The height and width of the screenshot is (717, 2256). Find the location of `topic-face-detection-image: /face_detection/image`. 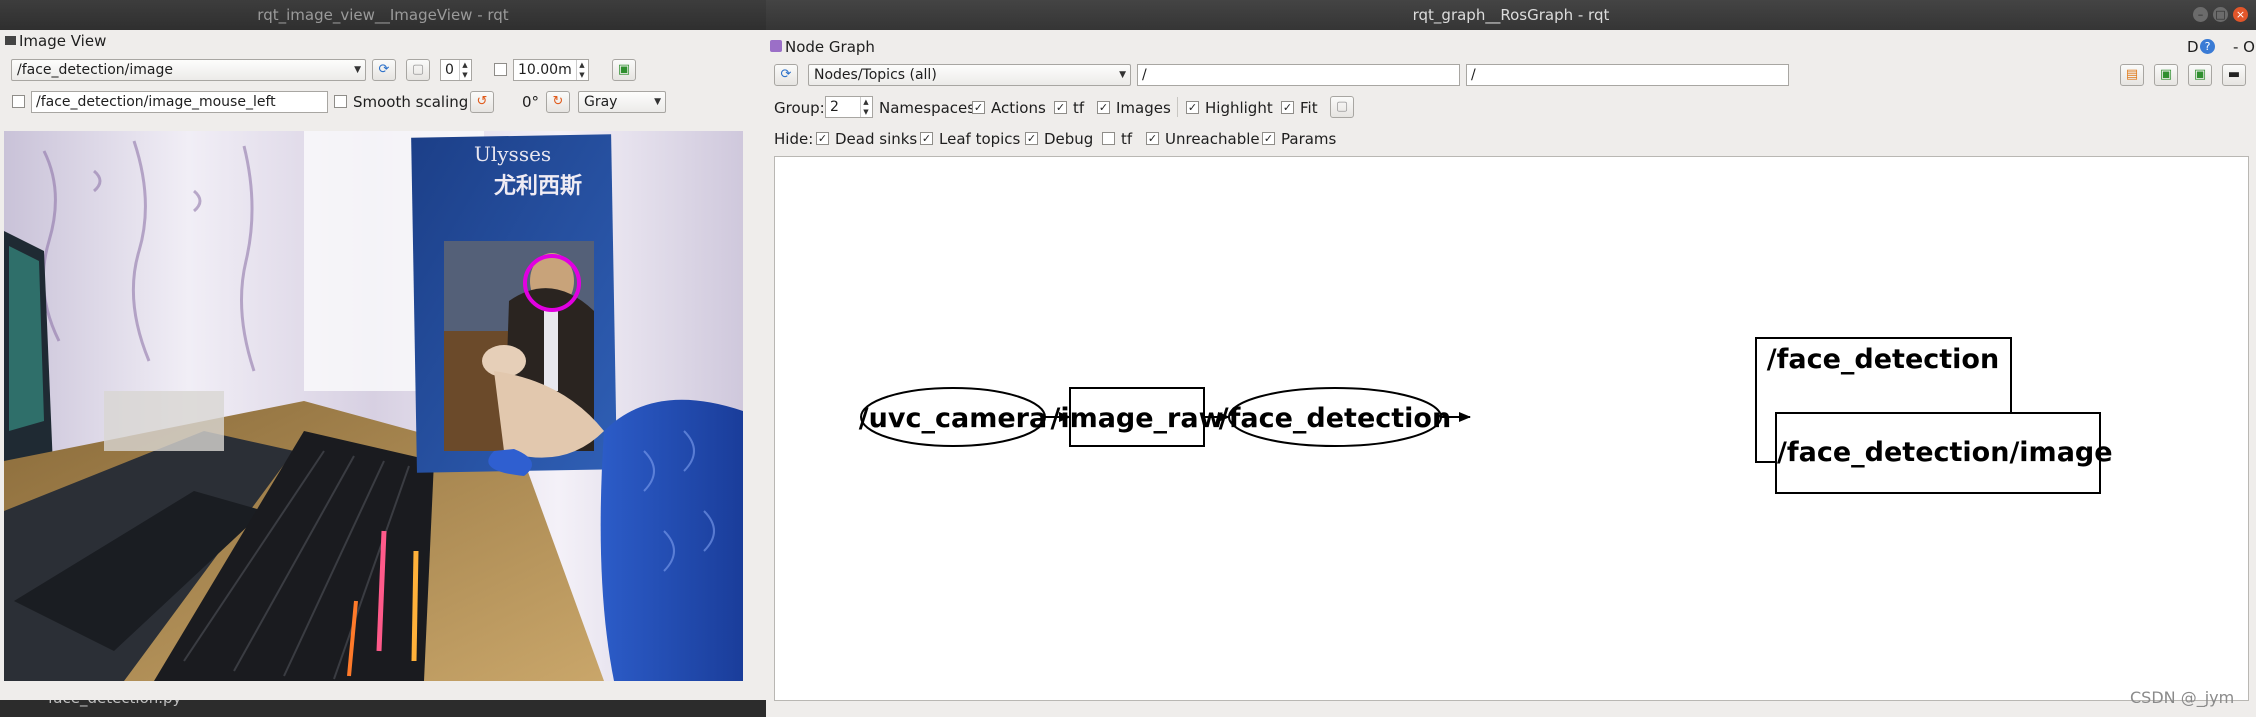

topic-face-detection-image: /face_detection/image is located at coordinates (1944, 453).